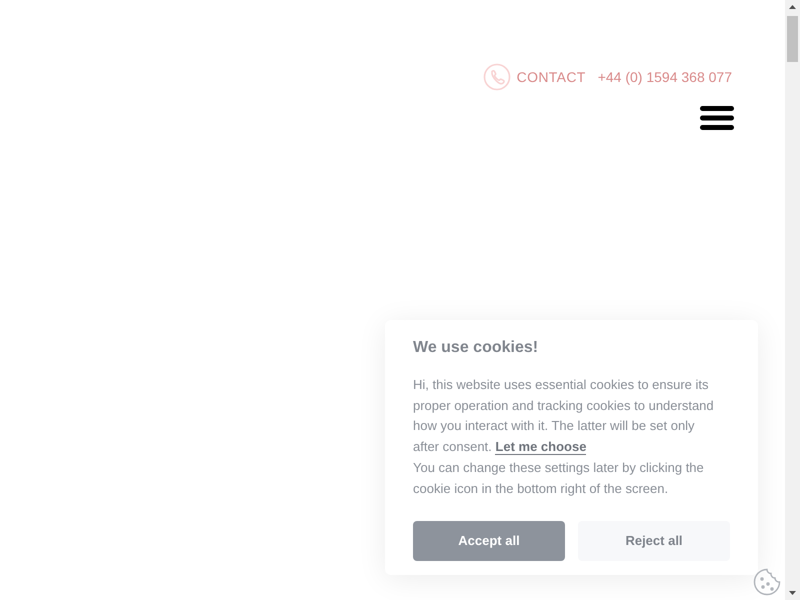 This screenshot has width=800, height=600. What do you see at coordinates (551, 77) in the screenshot?
I see `contact-link: CONTACT` at bounding box center [551, 77].